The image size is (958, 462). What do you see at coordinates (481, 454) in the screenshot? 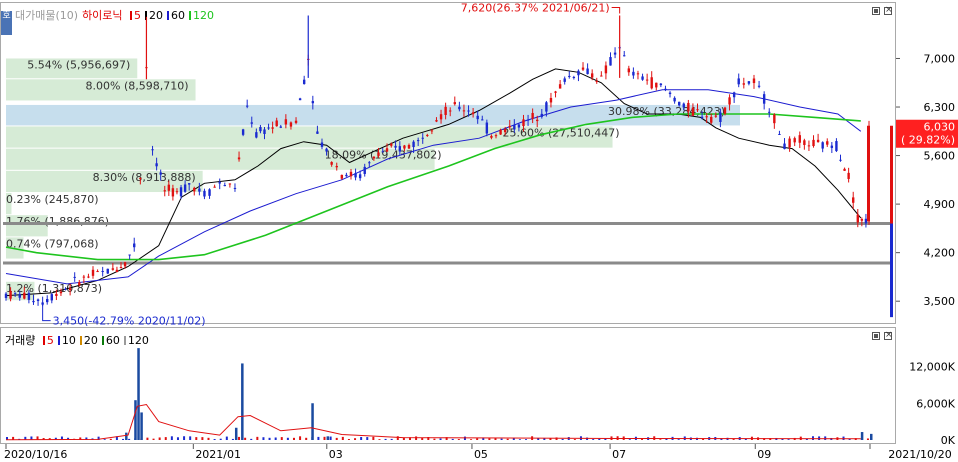
I see `date-tick-label: 05` at bounding box center [481, 454].